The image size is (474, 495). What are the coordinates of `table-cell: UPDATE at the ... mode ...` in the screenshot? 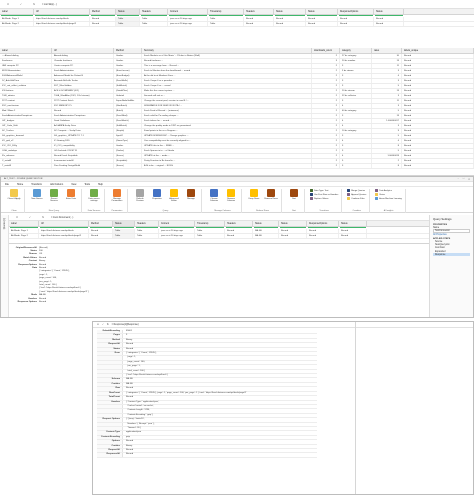 It's located at (227, 156).